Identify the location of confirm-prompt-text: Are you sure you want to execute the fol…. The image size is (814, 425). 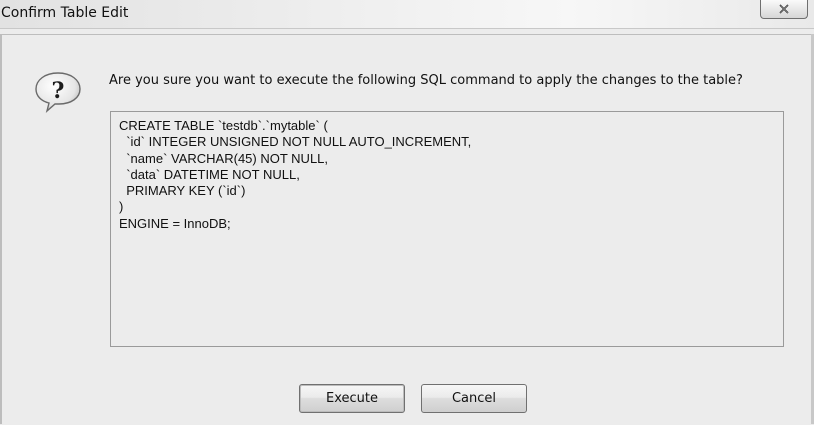
(426, 80).